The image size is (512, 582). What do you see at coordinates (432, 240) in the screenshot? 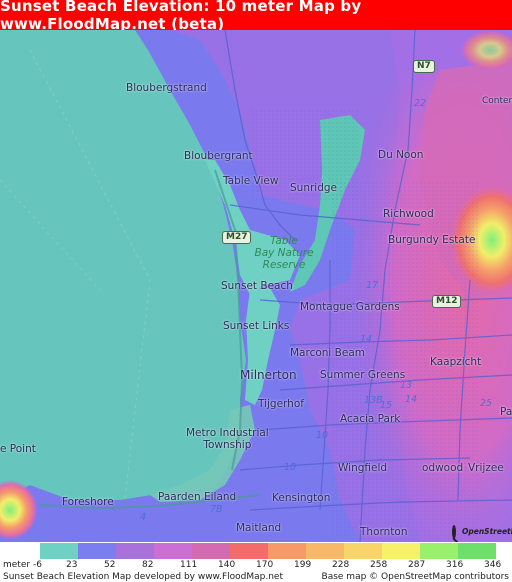
I see `place-label-burgundy-estate: Burgundy Estate` at bounding box center [432, 240].